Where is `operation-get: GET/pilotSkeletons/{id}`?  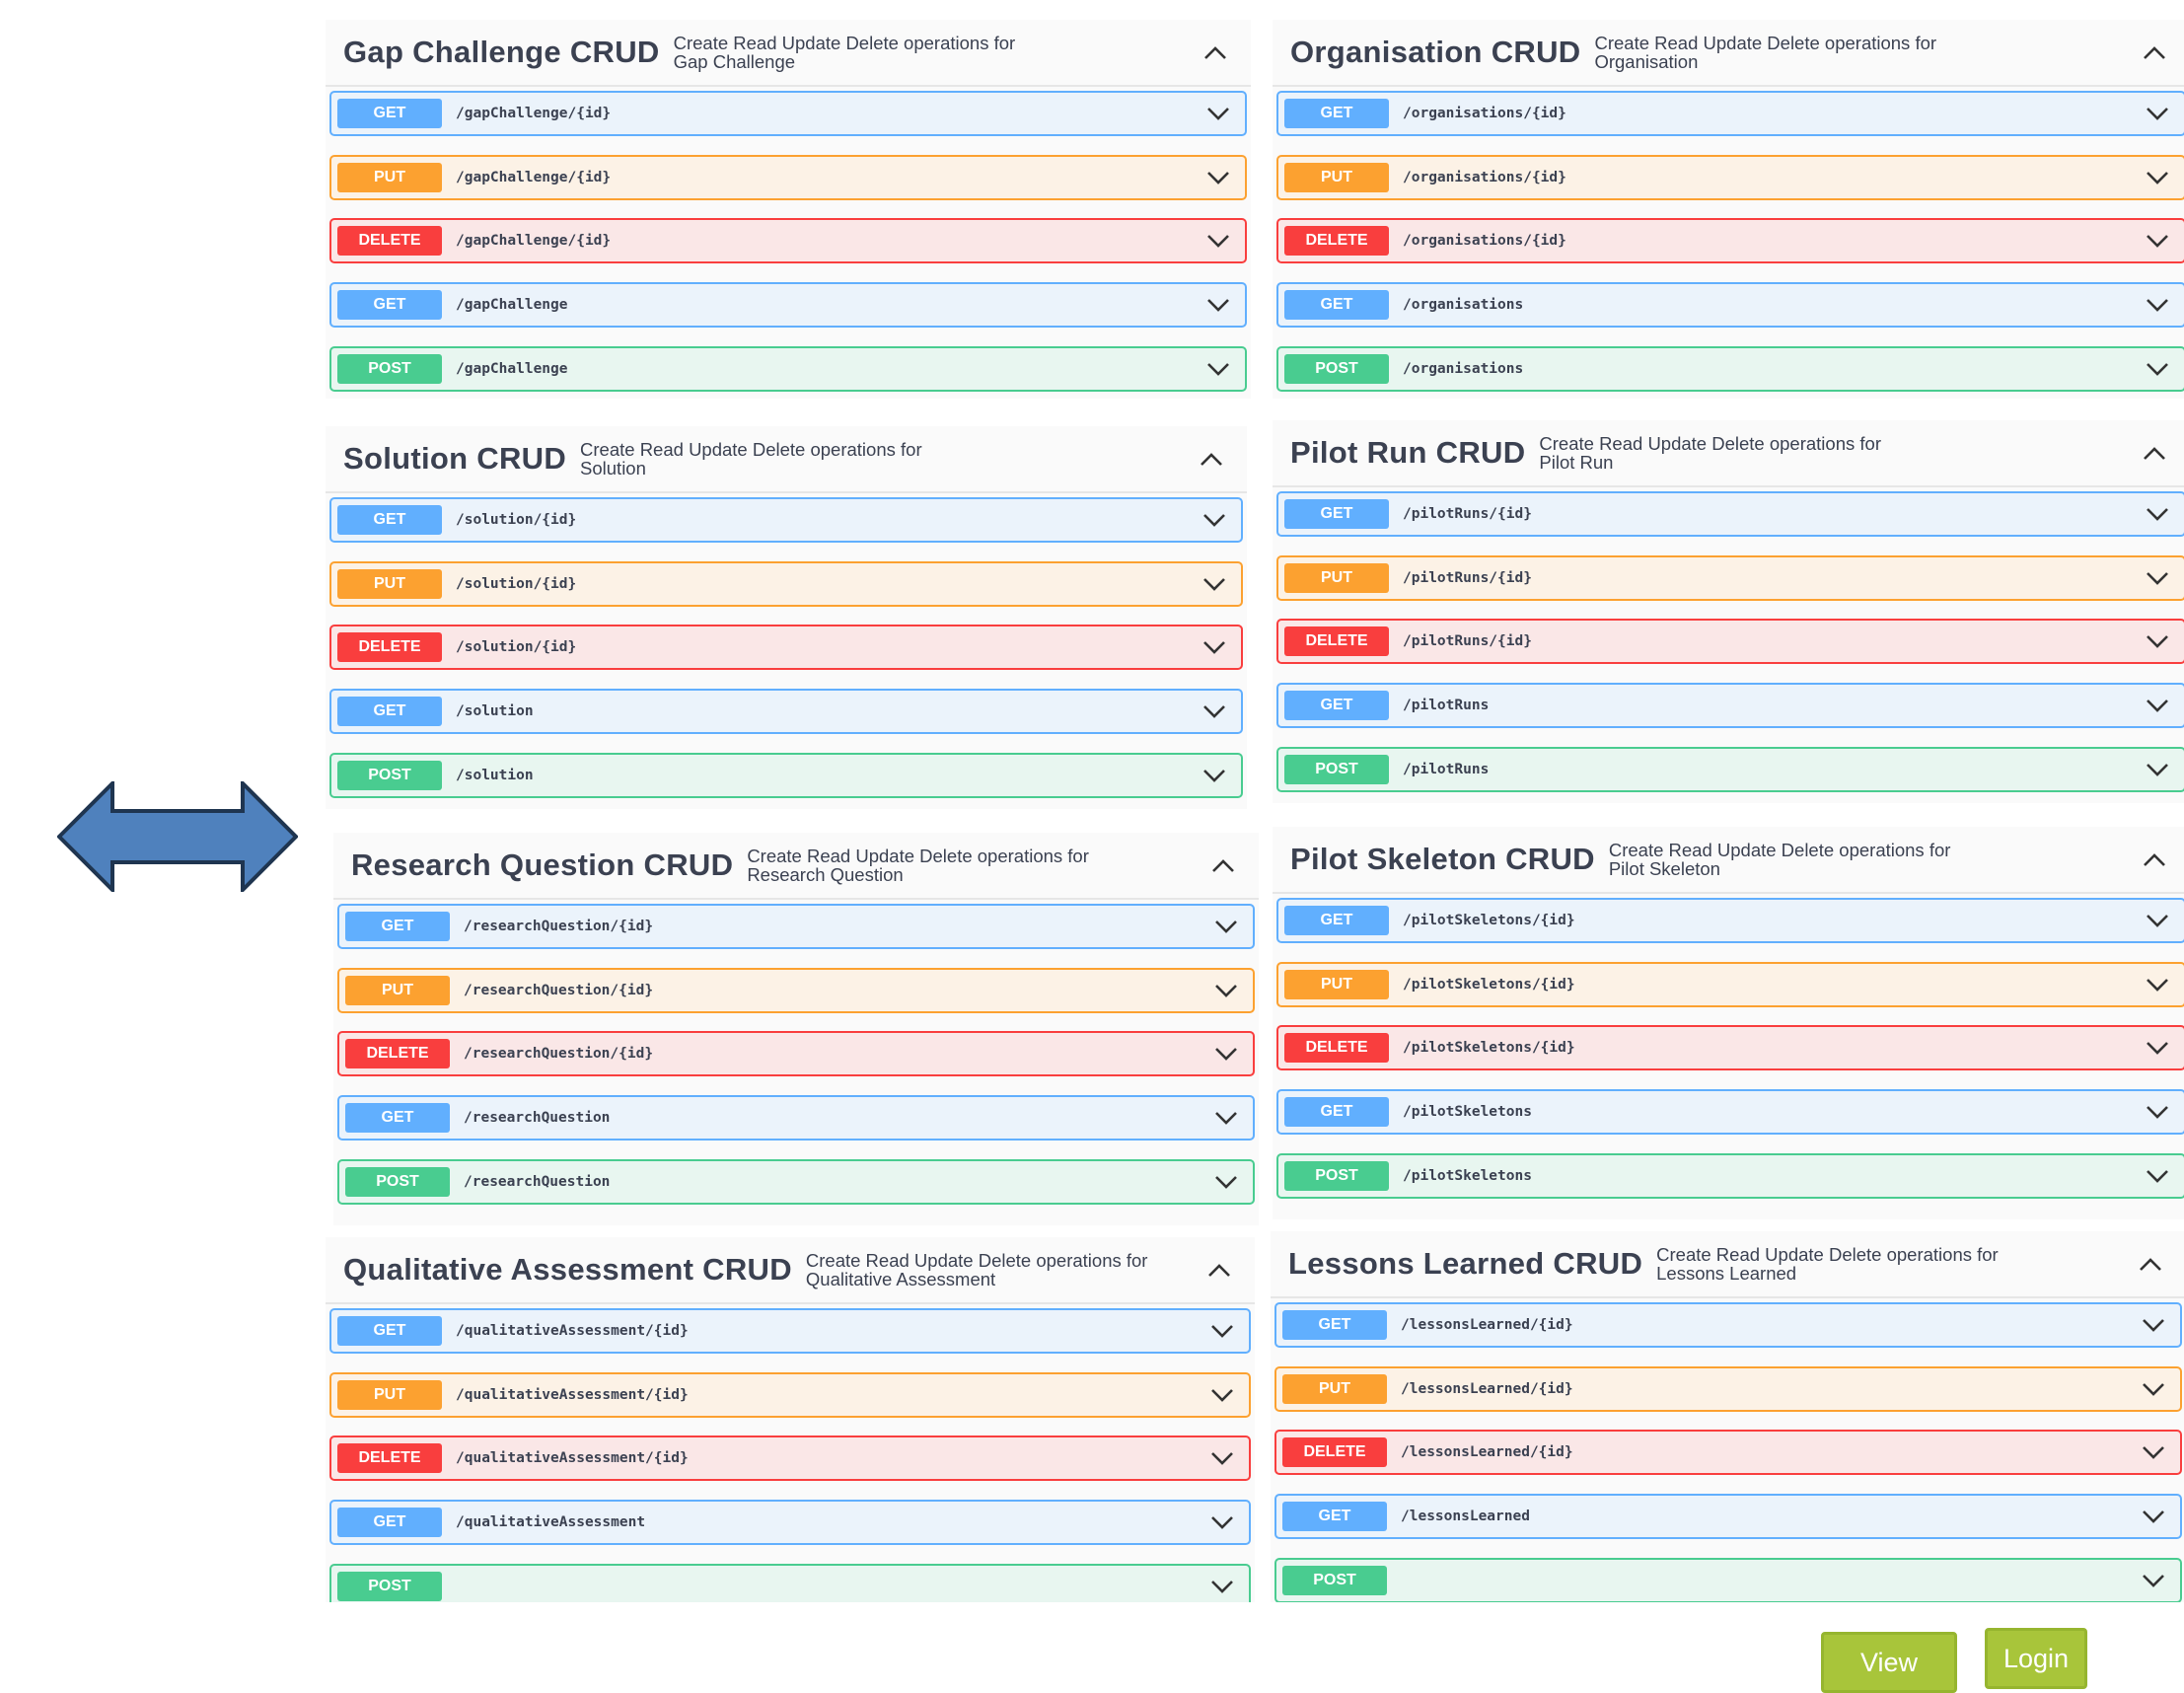 operation-get: GET/pilotSkeletons/{id} is located at coordinates (1730, 921).